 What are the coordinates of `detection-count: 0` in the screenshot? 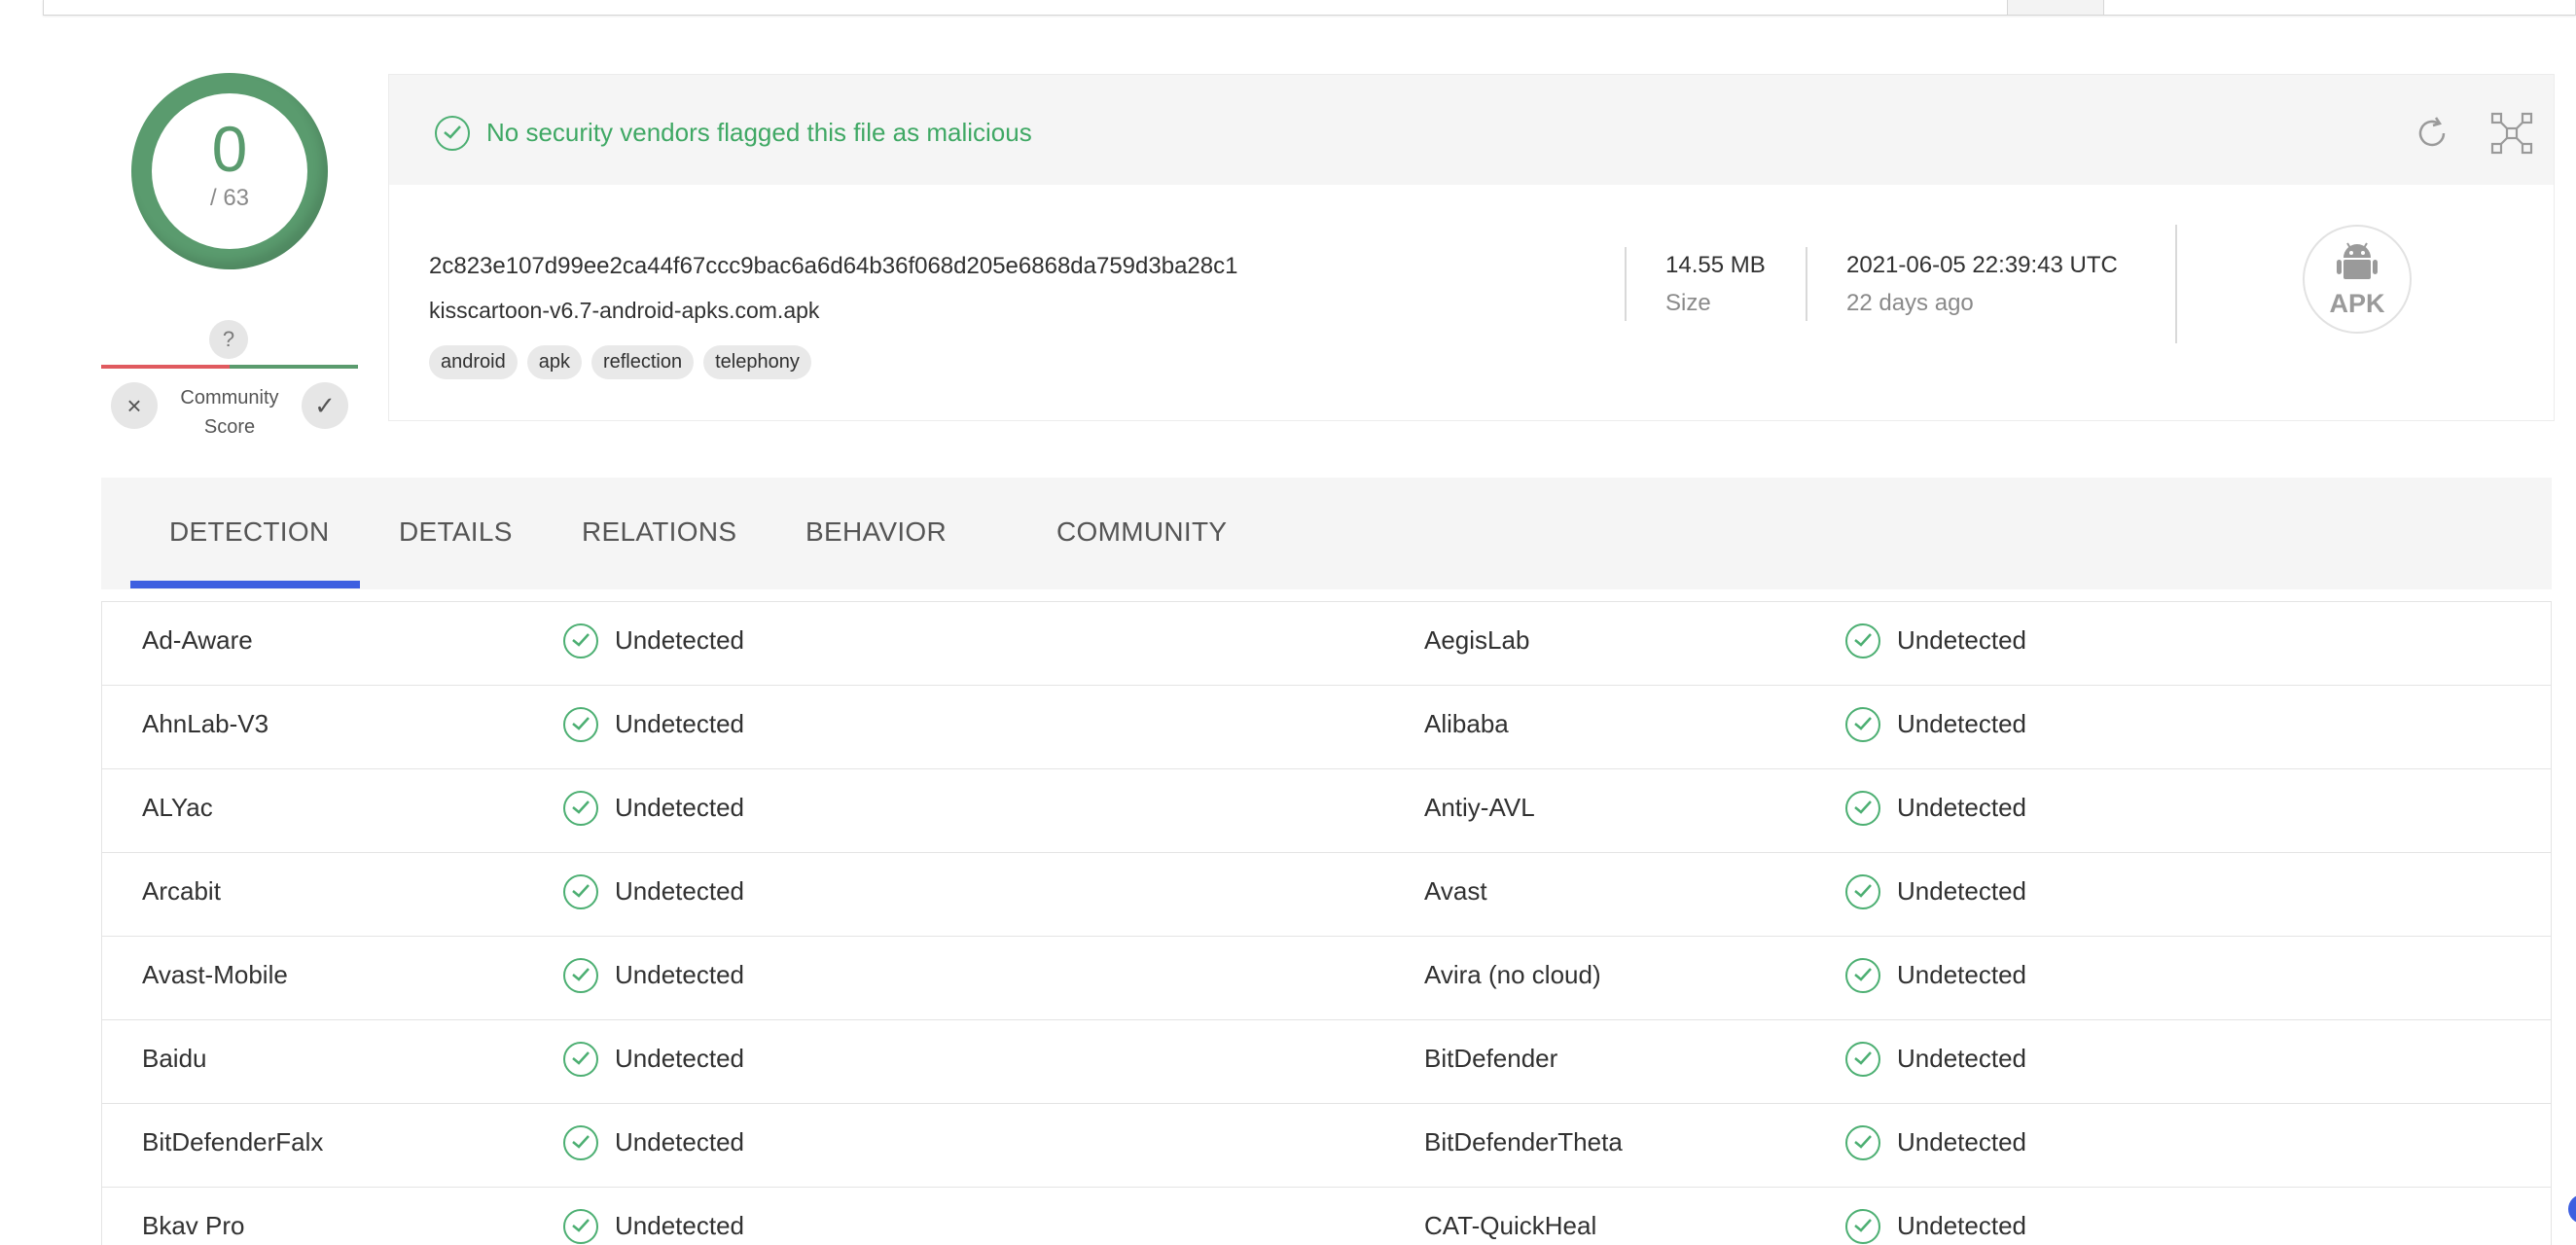 It's located at (229, 149).